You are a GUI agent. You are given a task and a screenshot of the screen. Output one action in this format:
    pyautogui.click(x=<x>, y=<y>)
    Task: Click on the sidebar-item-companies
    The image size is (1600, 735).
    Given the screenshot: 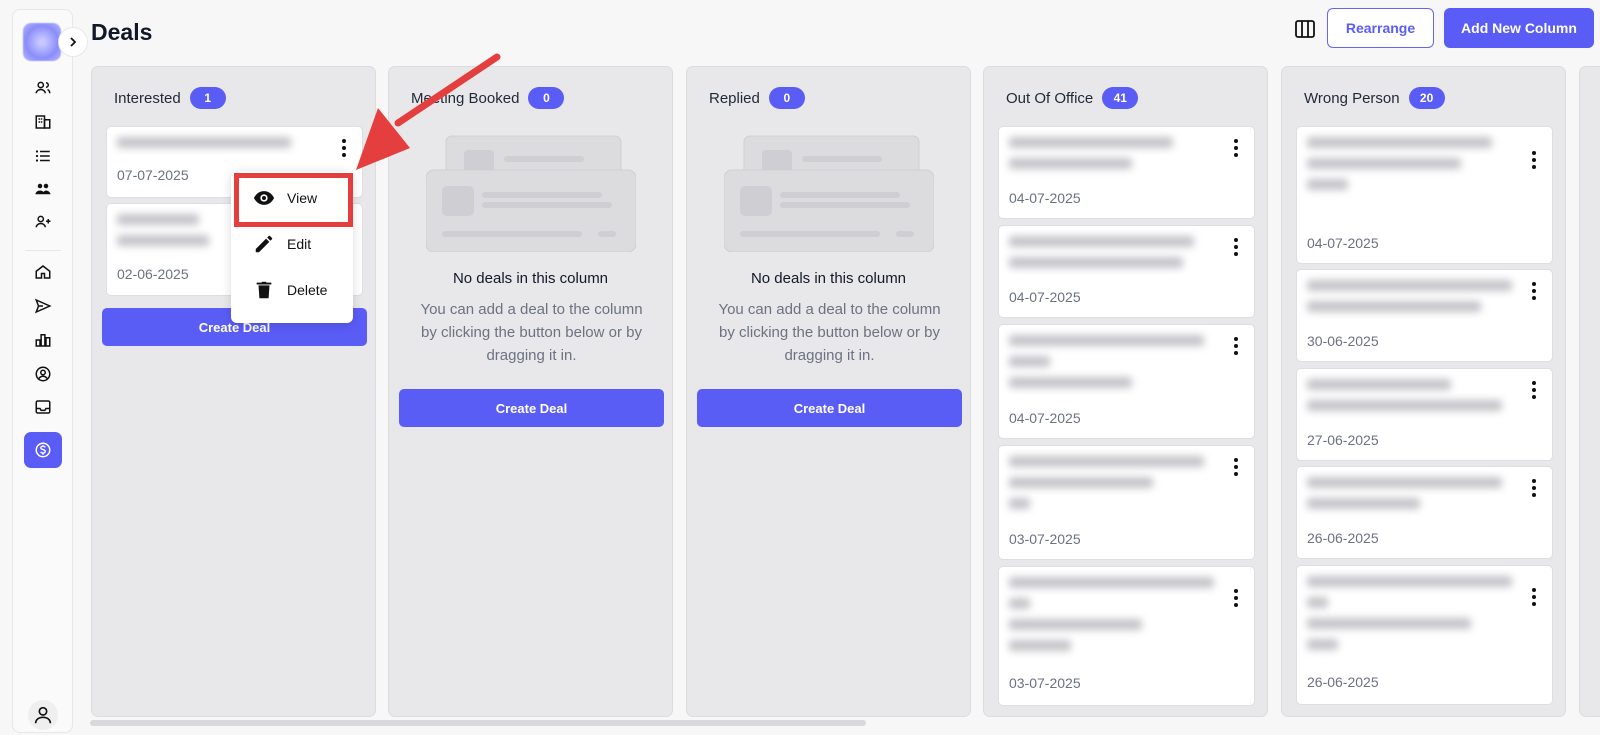 What is the action you would take?
    pyautogui.click(x=43, y=122)
    